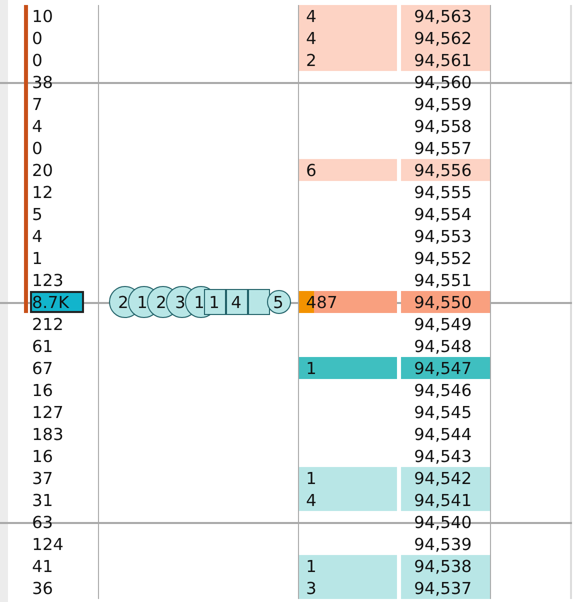 The image size is (580, 602). What do you see at coordinates (445, 16) in the screenshot?
I see `price-cell: 94,563` at bounding box center [445, 16].